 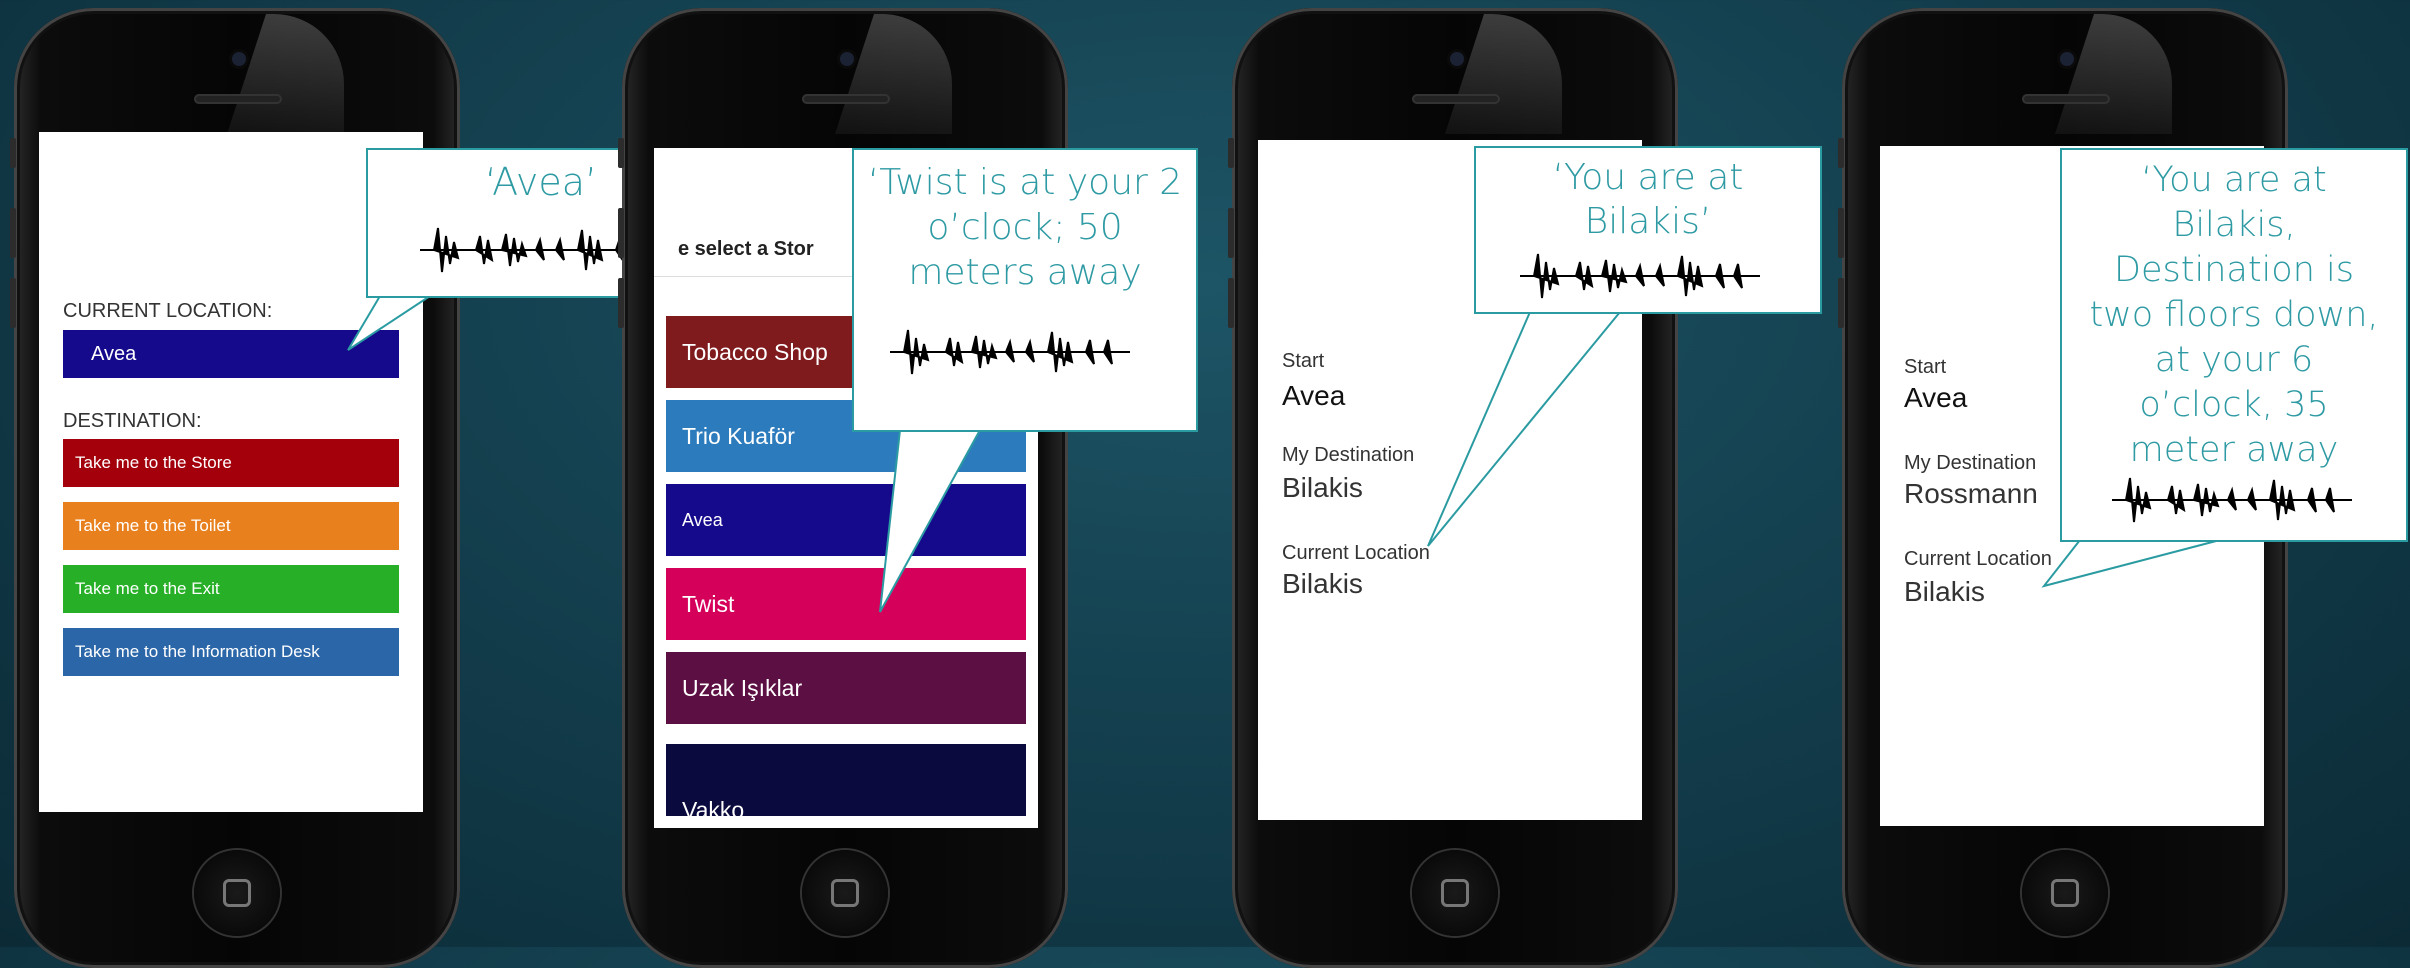 I want to click on speech-text-4-line-4: two floors down,, so click(x=2234, y=315).